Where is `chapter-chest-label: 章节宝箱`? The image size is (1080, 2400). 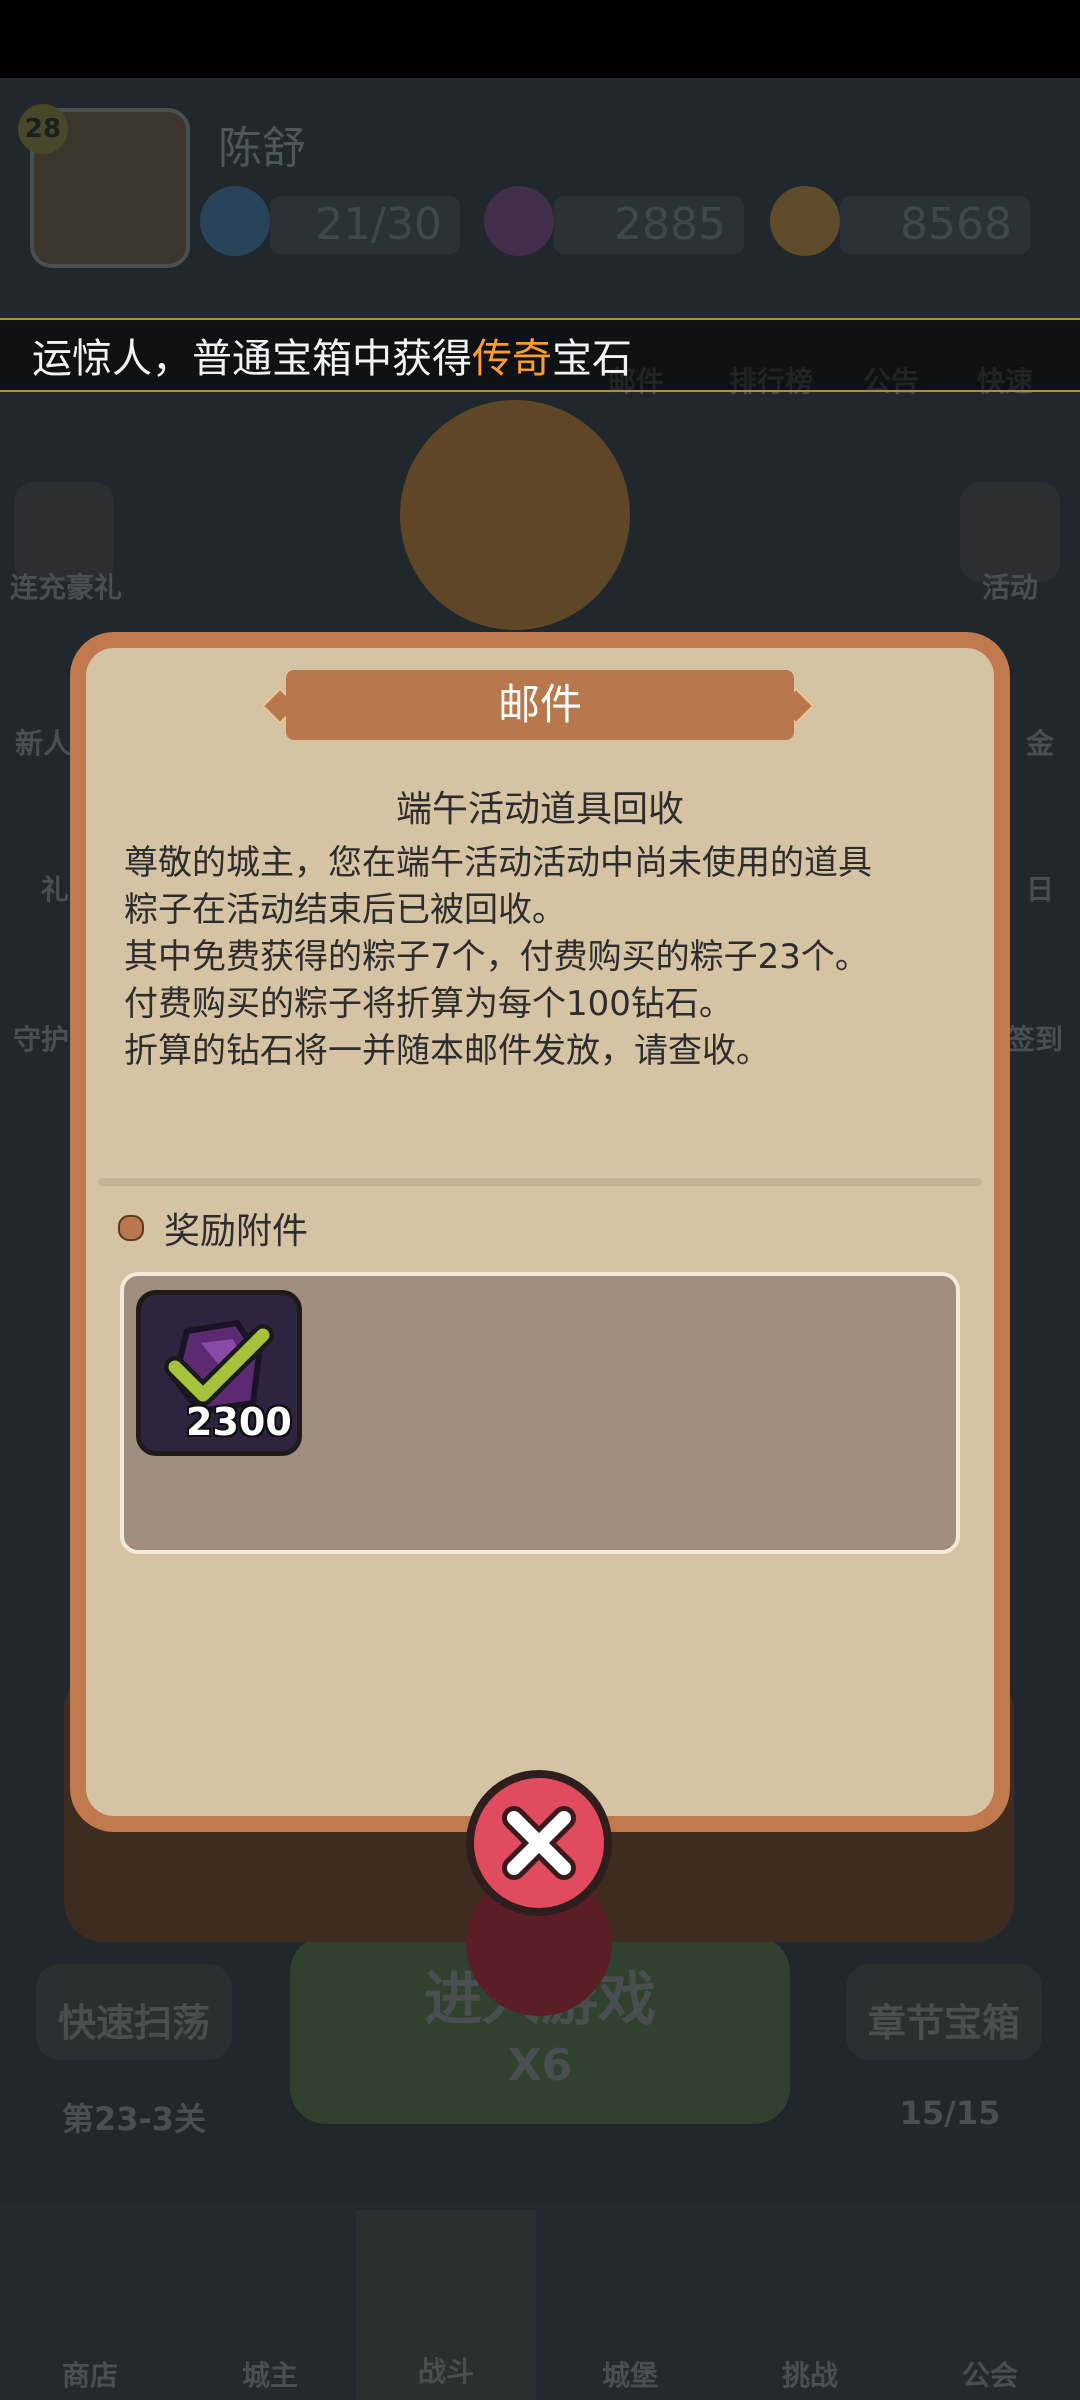 chapter-chest-label: 章节宝箱 is located at coordinates (943, 2023).